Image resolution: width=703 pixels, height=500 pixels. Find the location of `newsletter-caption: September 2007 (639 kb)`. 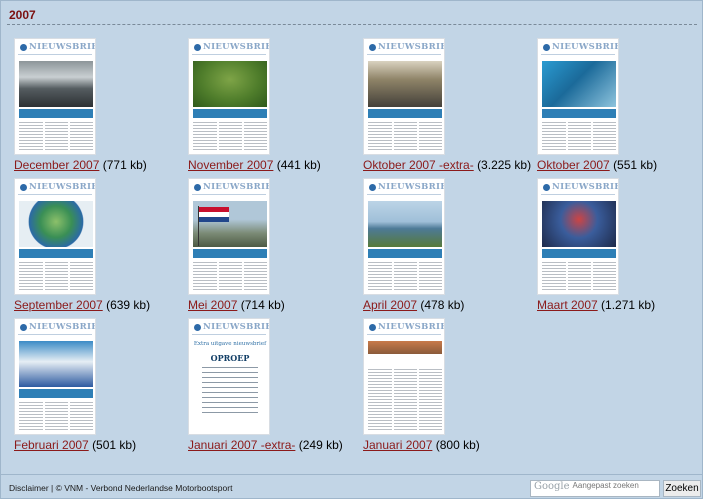

newsletter-caption: September 2007 (639 kb) is located at coordinates (82, 305).